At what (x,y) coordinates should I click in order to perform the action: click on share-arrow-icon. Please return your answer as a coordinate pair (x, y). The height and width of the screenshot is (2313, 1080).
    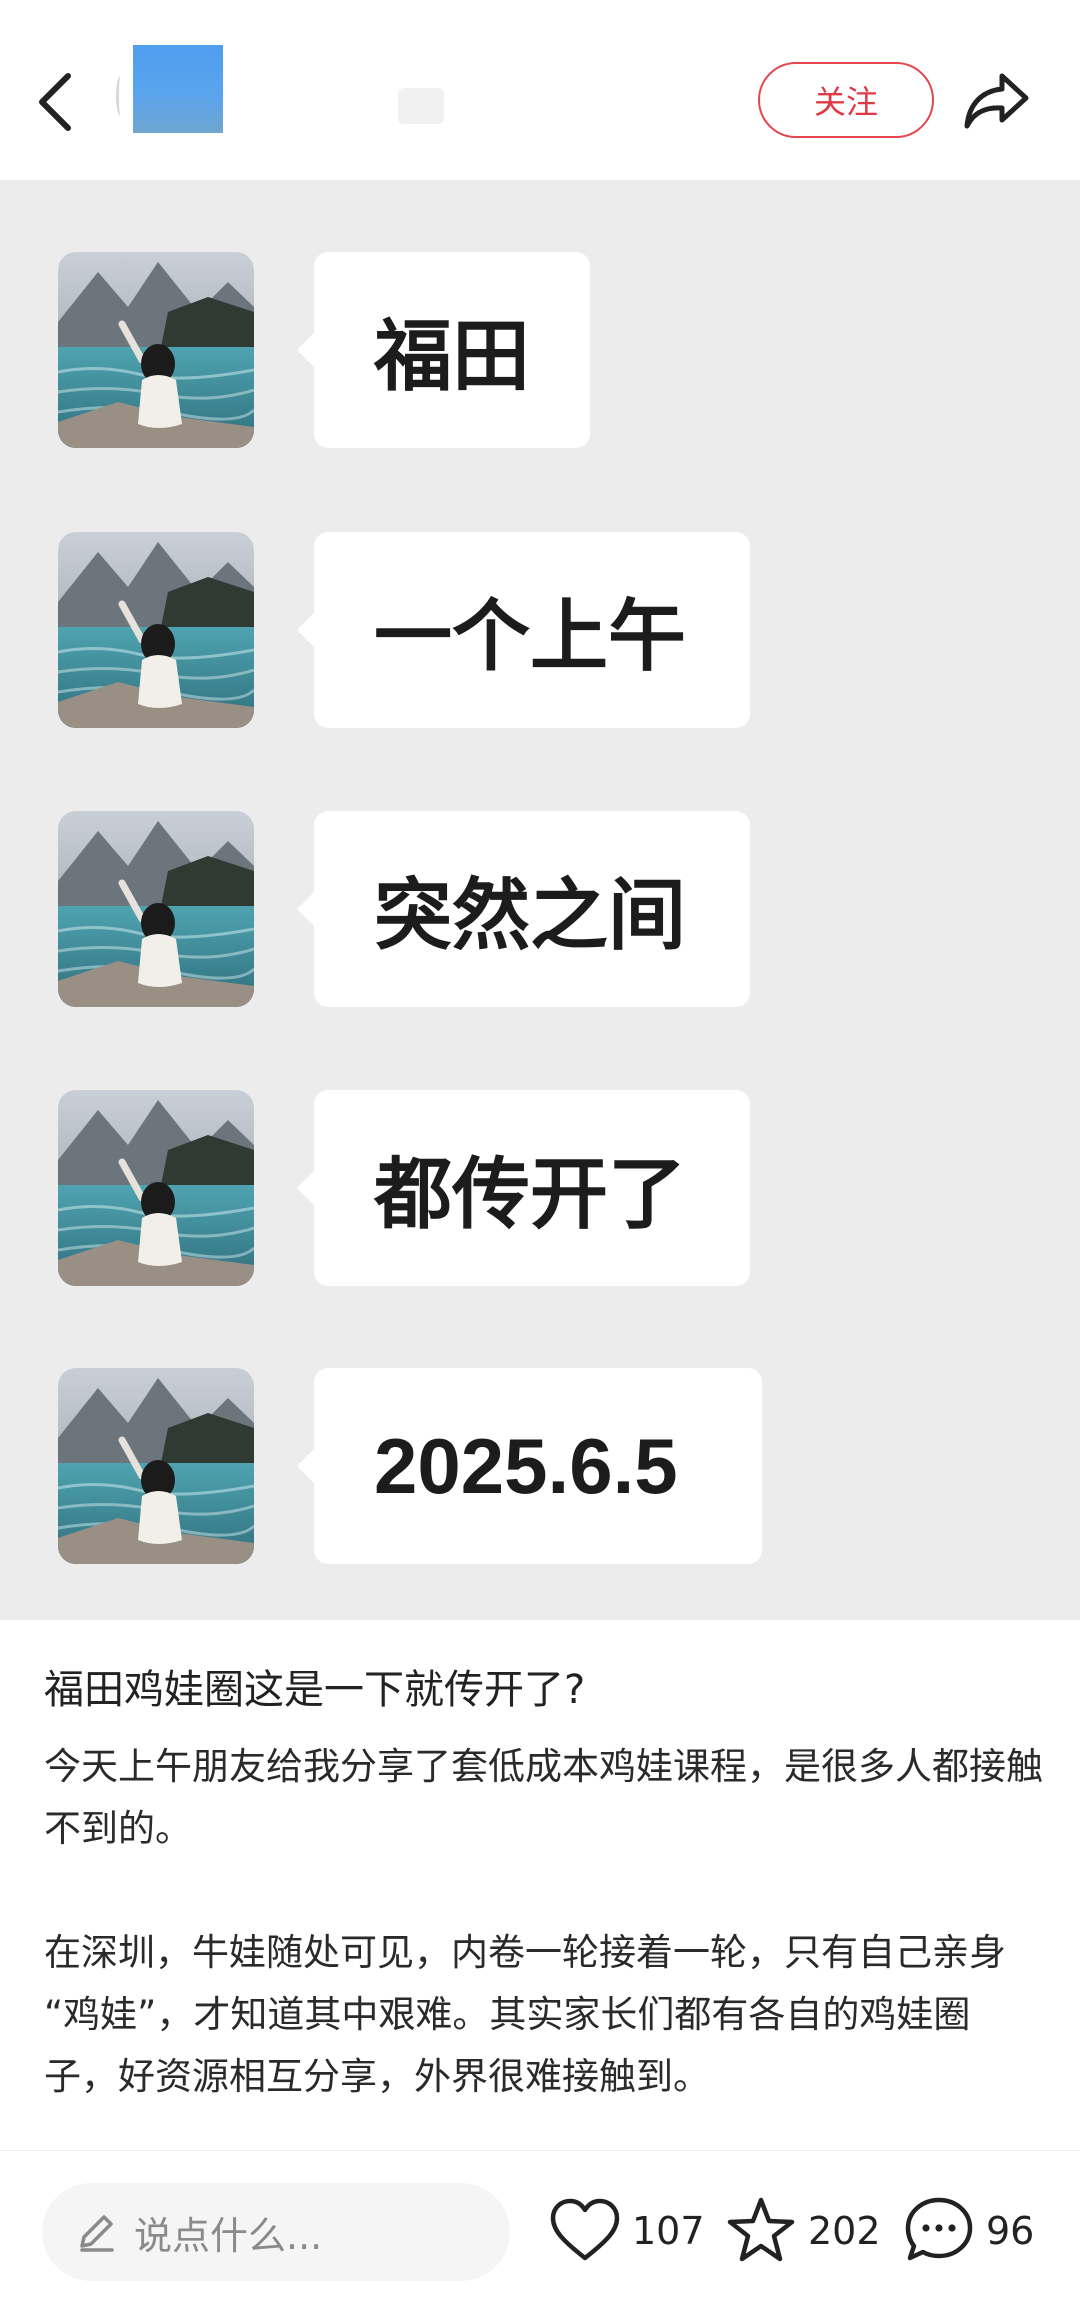
    Looking at the image, I should click on (996, 101).